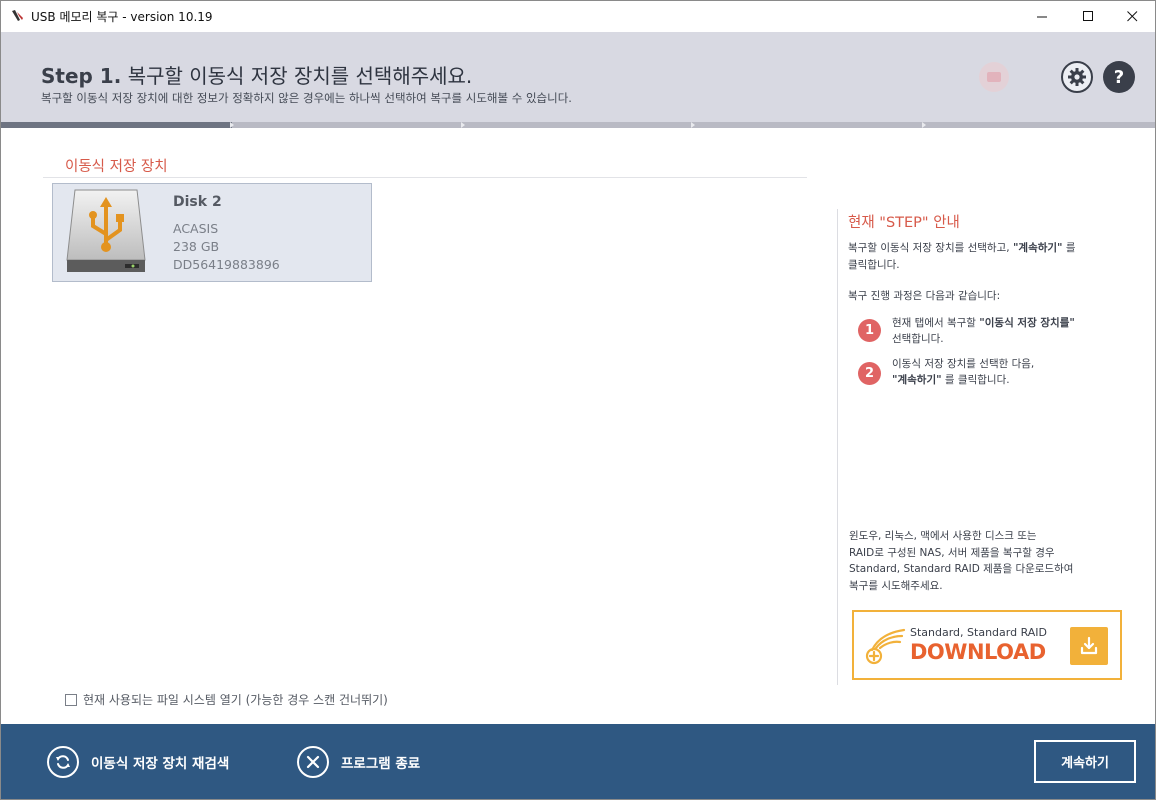  What do you see at coordinates (300, 76) in the screenshot?
I see `step-title-text: 복구할 이동식 저장 장치를 선택해주세요.` at bounding box center [300, 76].